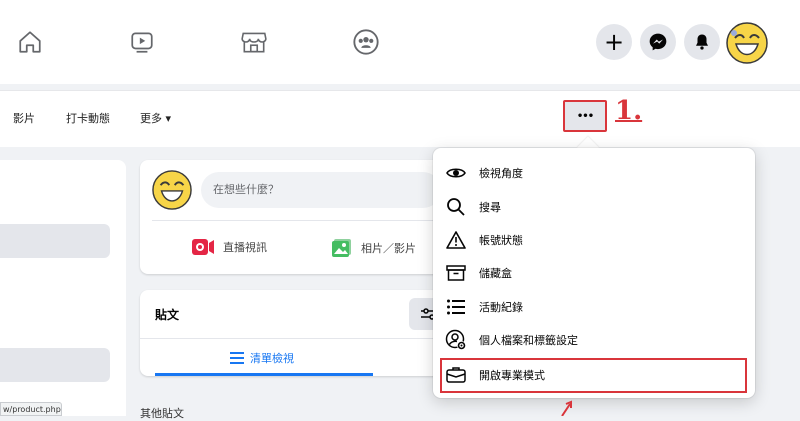  I want to click on notifications-button, so click(702, 42).